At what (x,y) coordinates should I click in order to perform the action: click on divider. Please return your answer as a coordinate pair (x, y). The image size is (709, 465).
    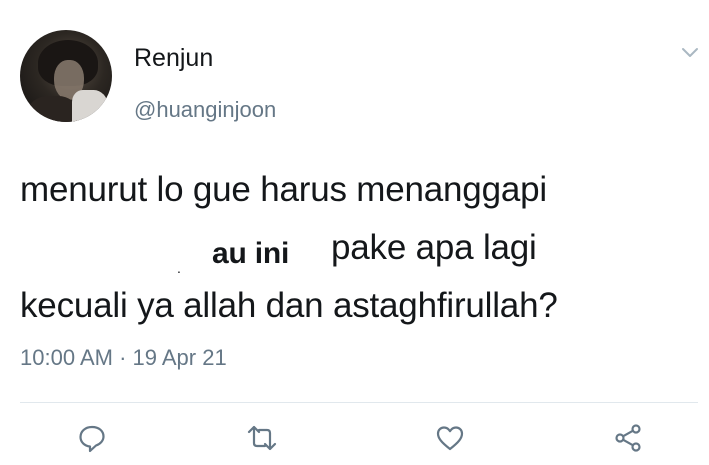
    Looking at the image, I should click on (359, 402).